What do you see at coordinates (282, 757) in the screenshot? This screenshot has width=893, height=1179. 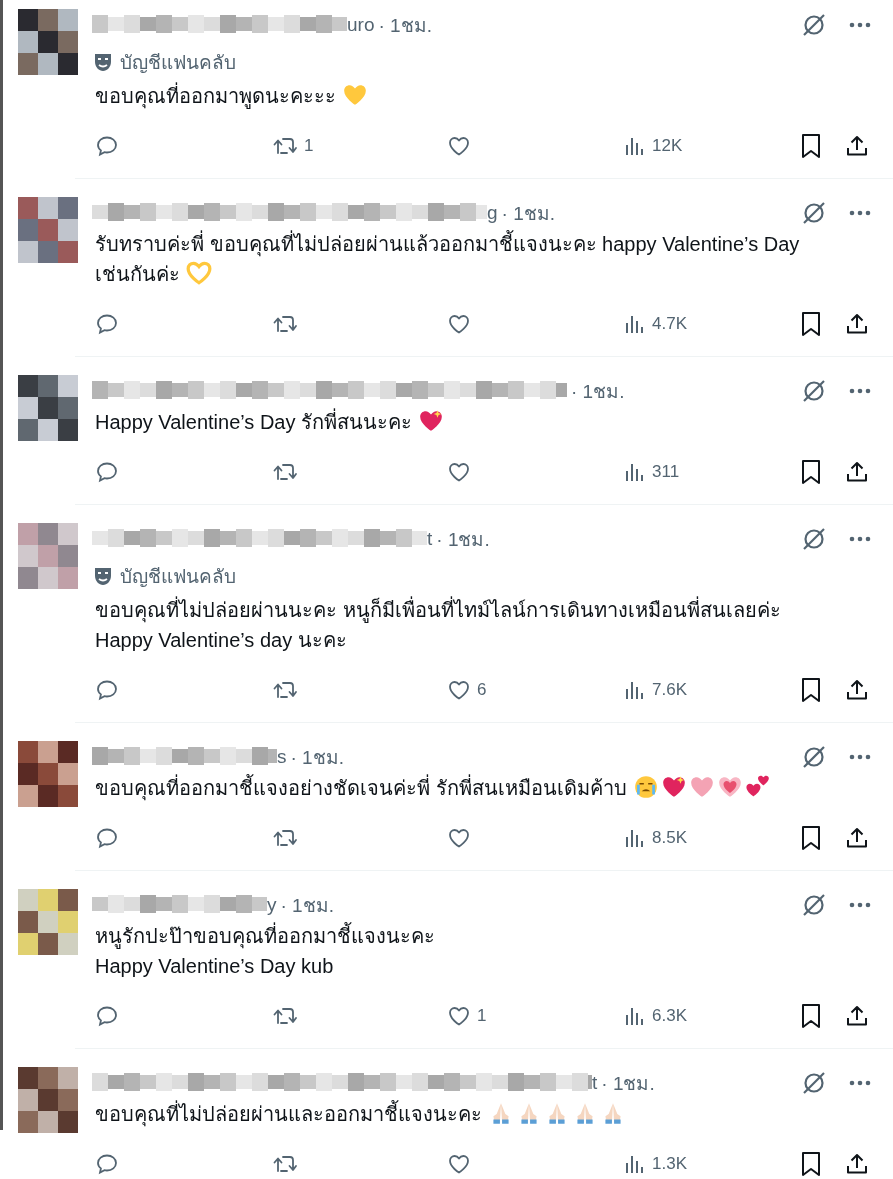 I see `user-name: s` at bounding box center [282, 757].